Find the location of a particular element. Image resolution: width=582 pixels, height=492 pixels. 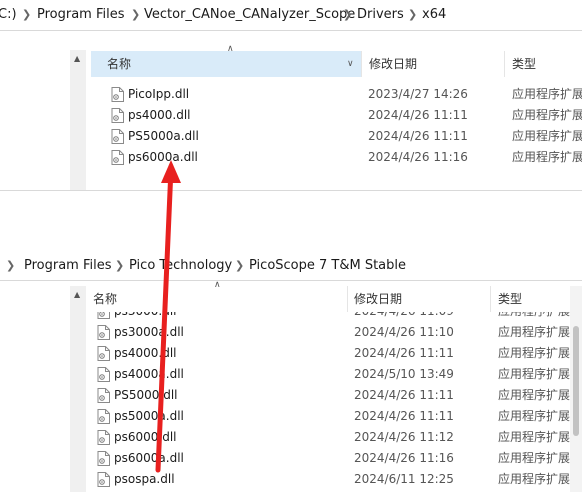

breadcrumb-x64: x64 is located at coordinates (434, 15).